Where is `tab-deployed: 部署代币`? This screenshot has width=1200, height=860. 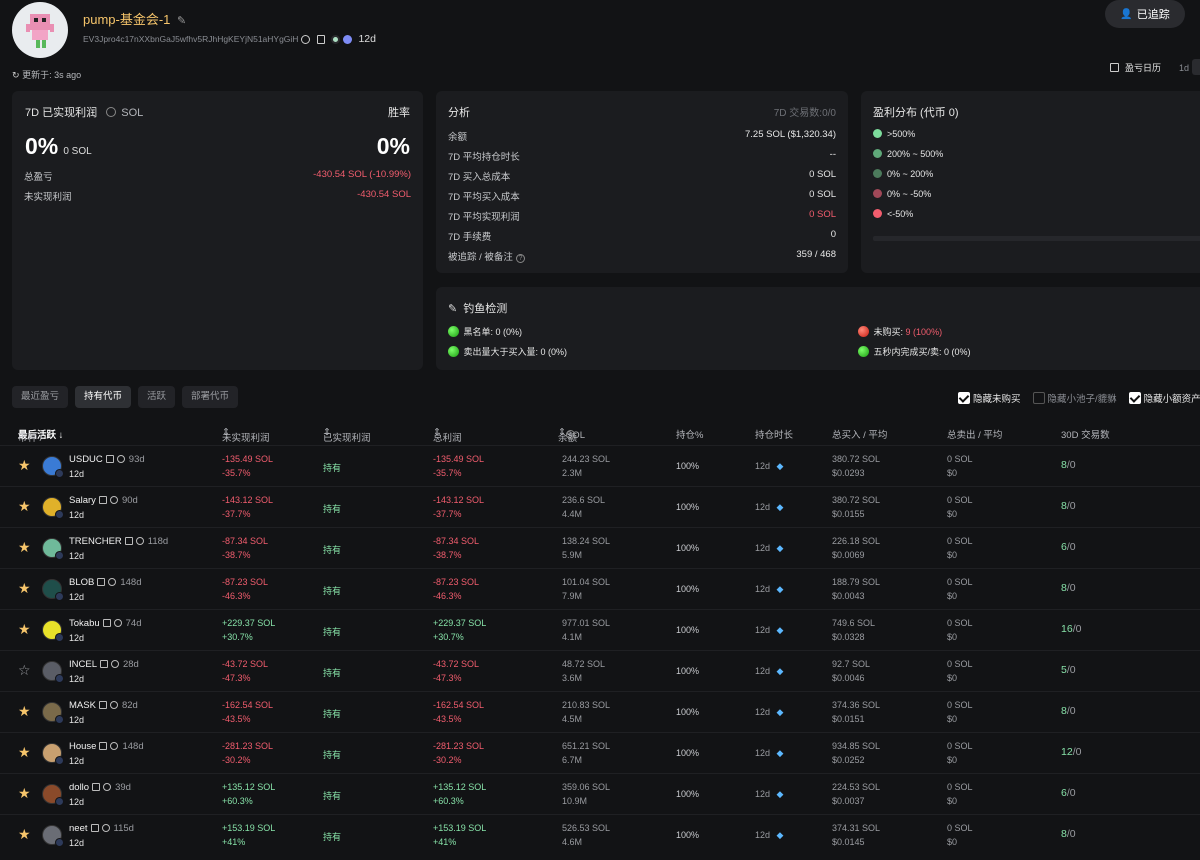 tab-deployed: 部署代币 is located at coordinates (210, 397).